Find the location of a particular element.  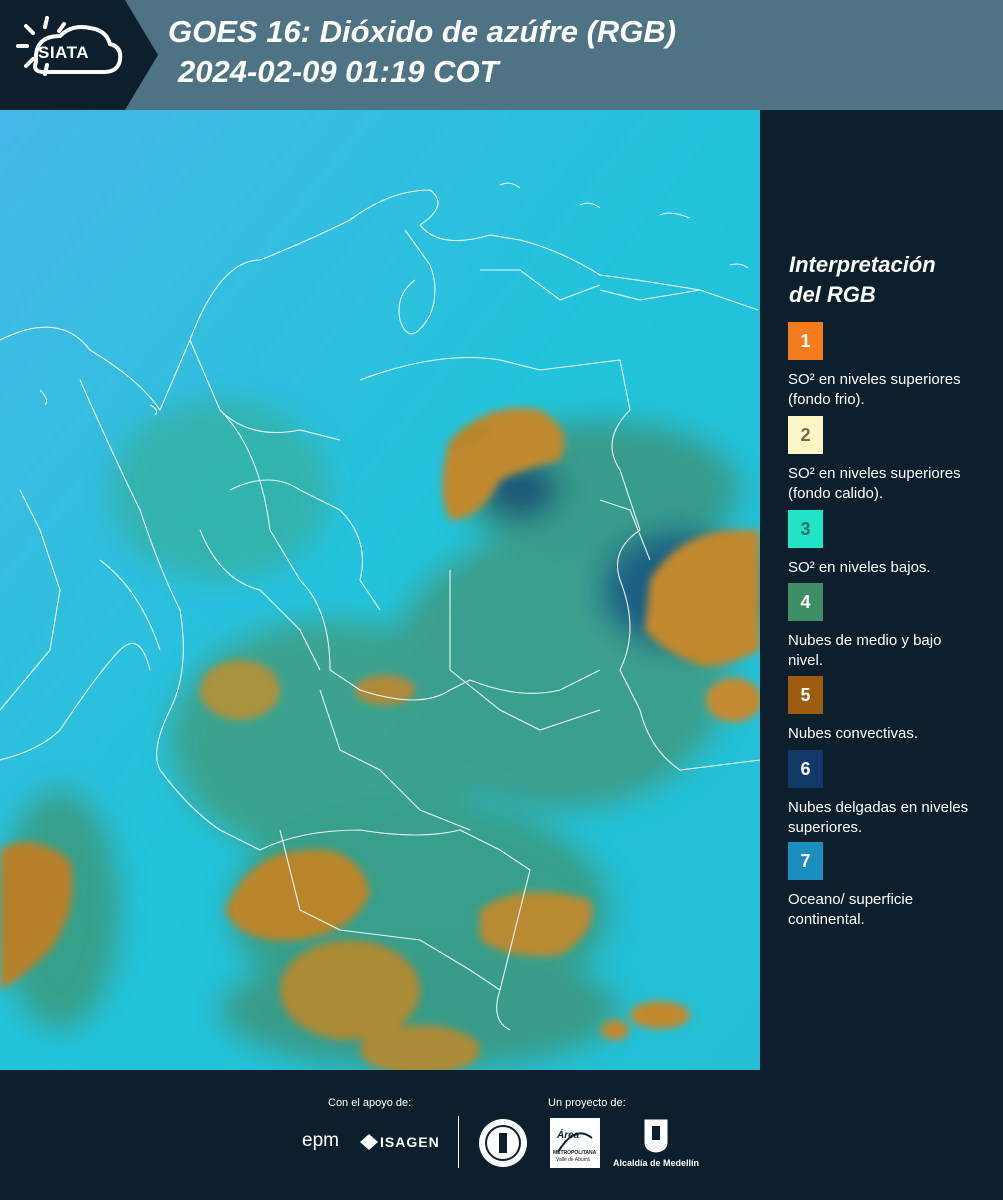

legend-label: Nubes delgadas en niveles superiores. is located at coordinates (878, 817).